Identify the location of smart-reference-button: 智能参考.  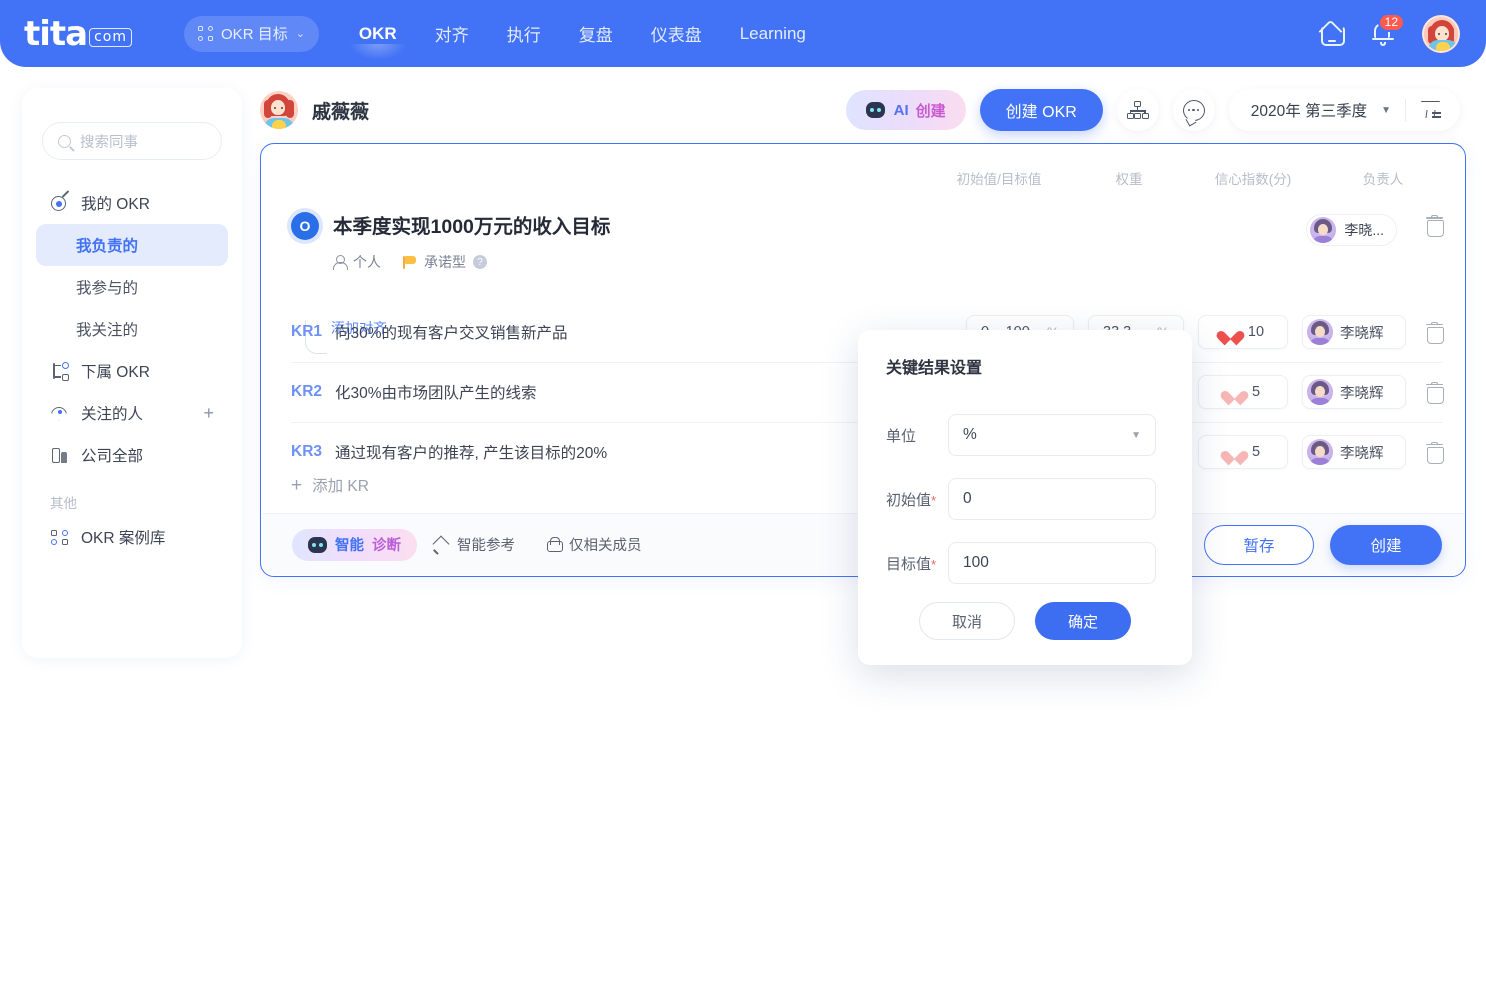
(474, 545).